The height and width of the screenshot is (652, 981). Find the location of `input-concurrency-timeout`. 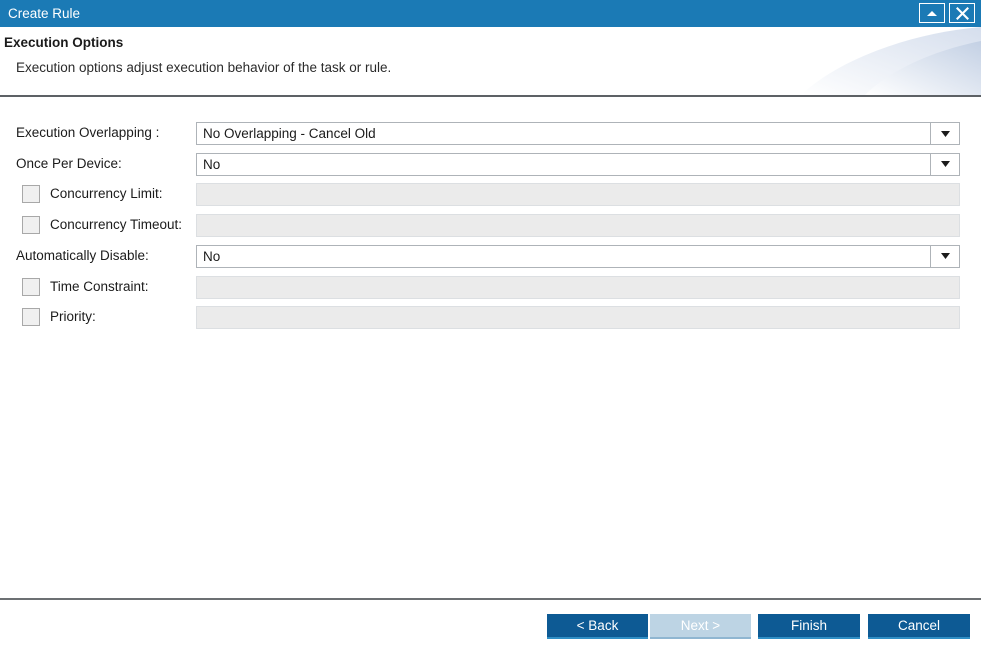

input-concurrency-timeout is located at coordinates (578, 226).